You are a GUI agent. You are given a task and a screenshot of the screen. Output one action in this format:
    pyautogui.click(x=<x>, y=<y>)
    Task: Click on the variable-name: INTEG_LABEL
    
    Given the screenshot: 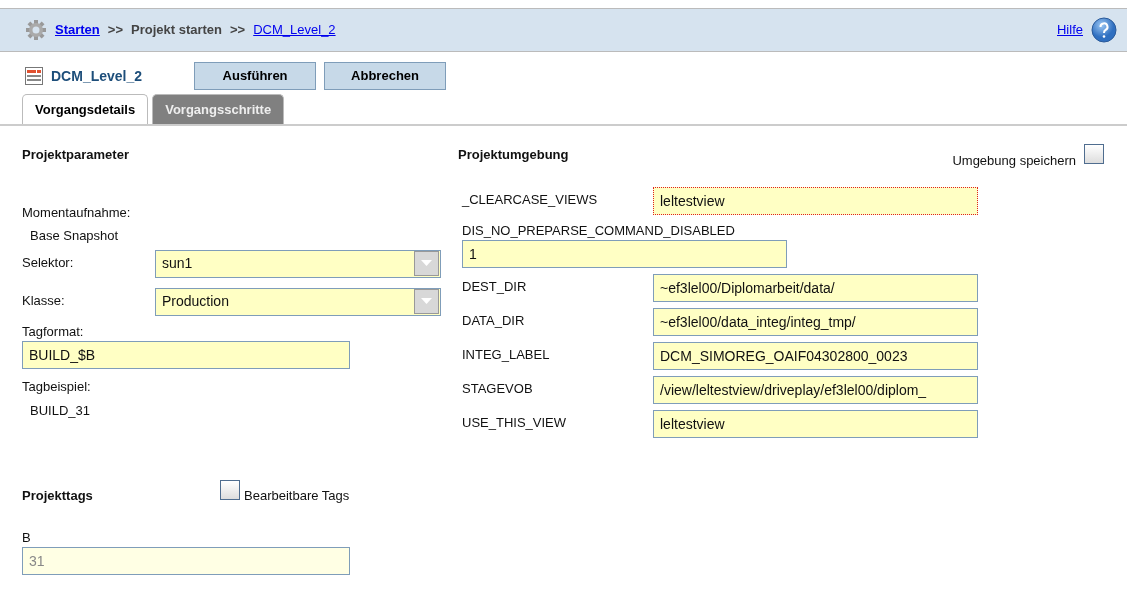 What is the action you would take?
    pyautogui.click(x=506, y=355)
    